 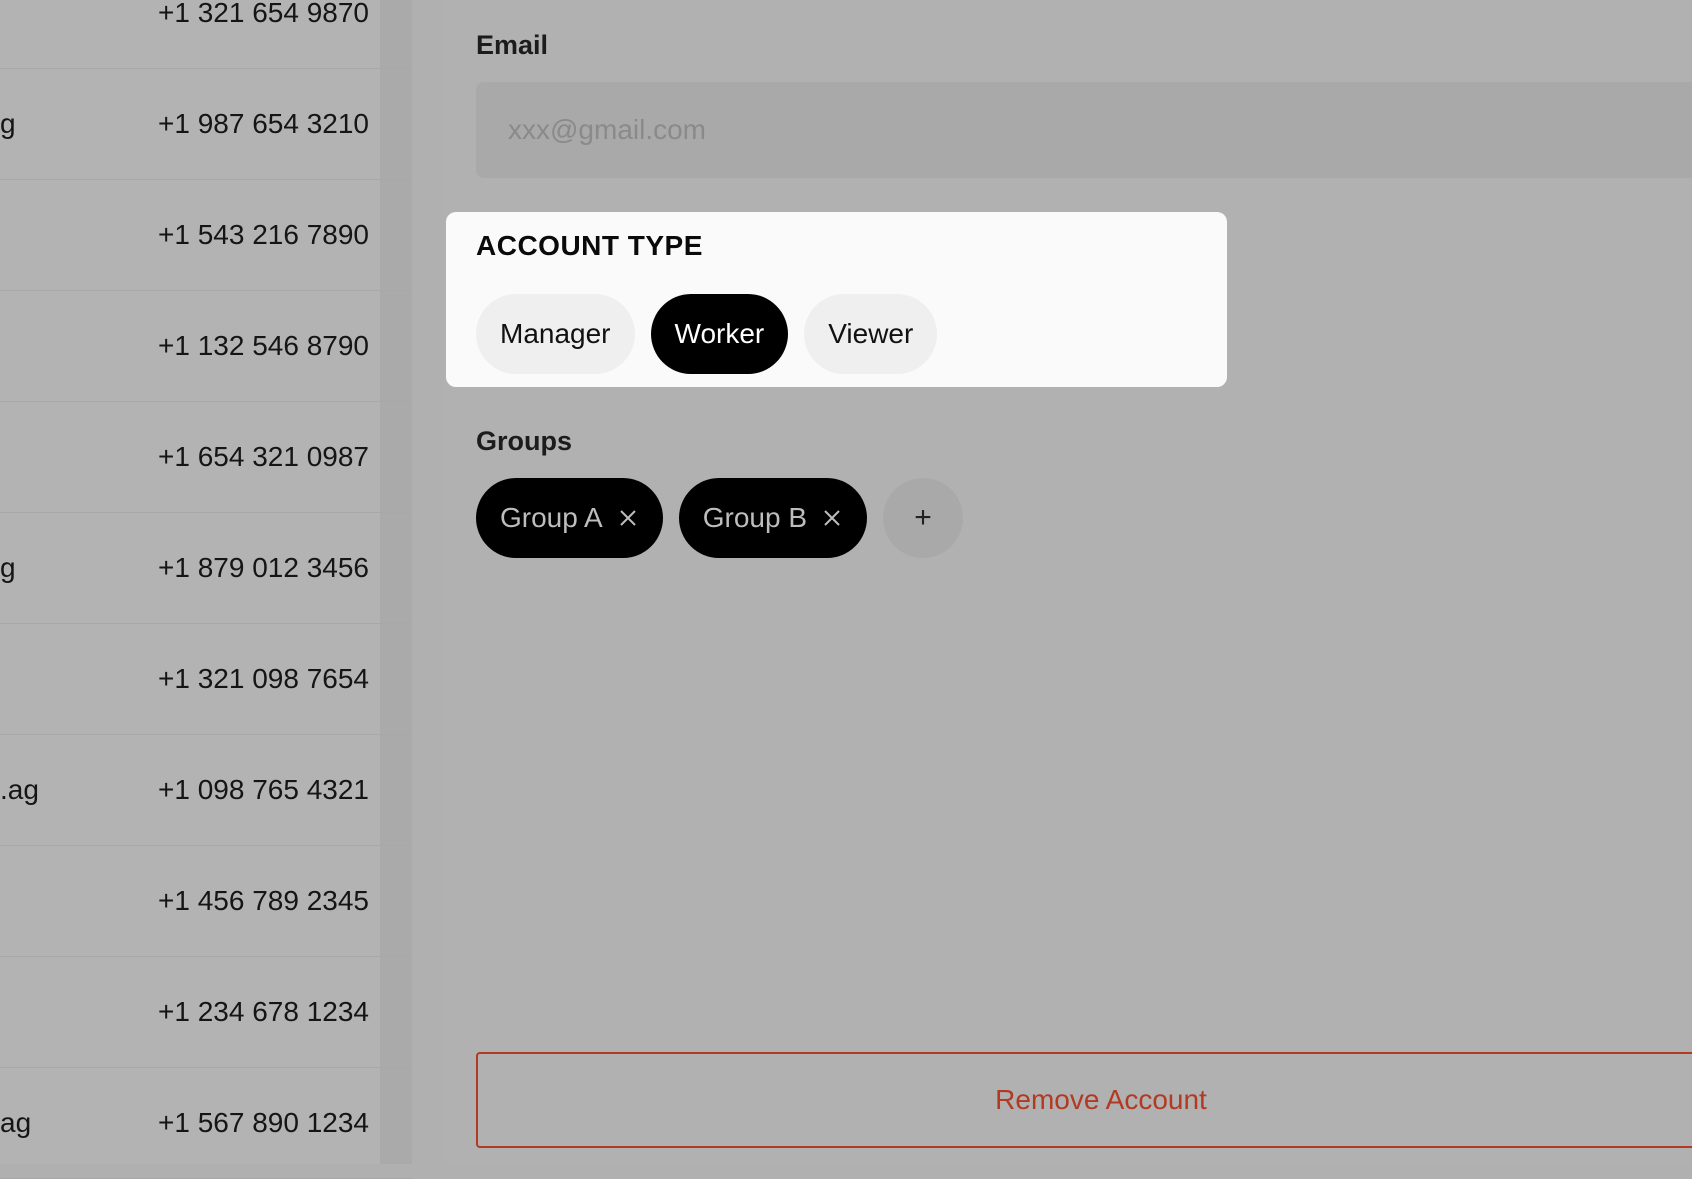 I want to click on add-group-button: +, so click(x=923, y=518).